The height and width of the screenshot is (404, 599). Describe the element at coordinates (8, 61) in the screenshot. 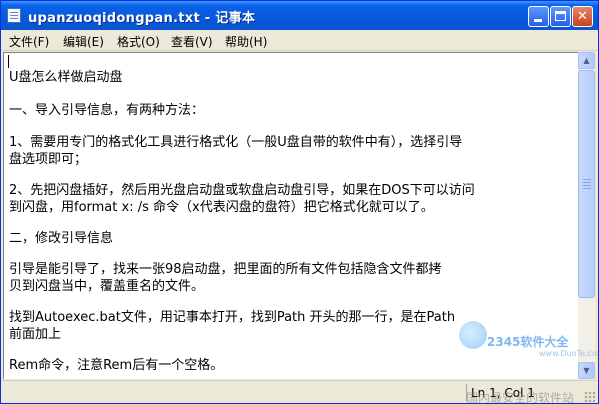

I see `text-caret` at that location.